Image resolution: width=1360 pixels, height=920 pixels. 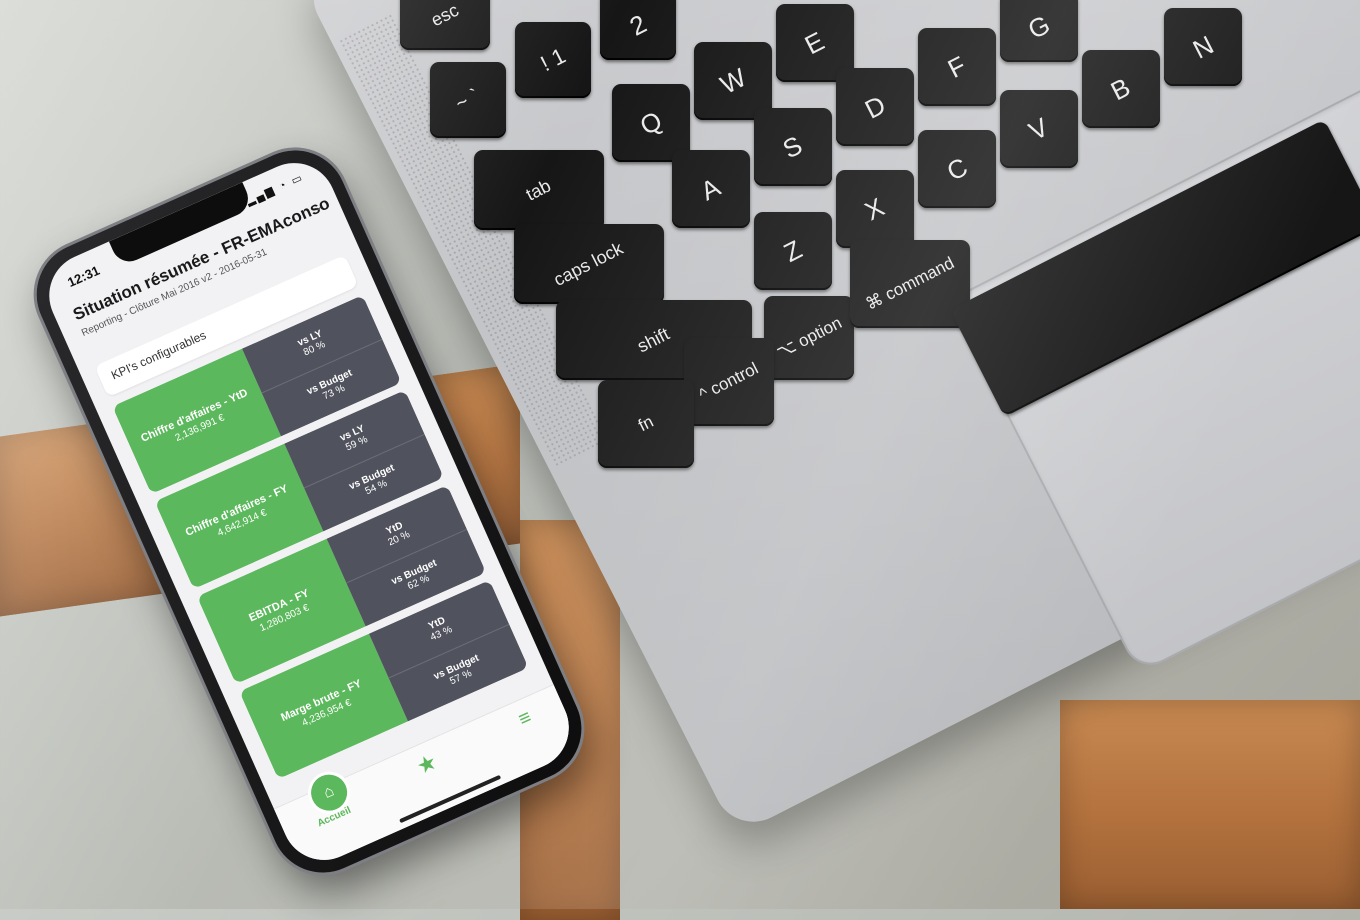 I want to click on key-c: C, so click(x=957, y=169).